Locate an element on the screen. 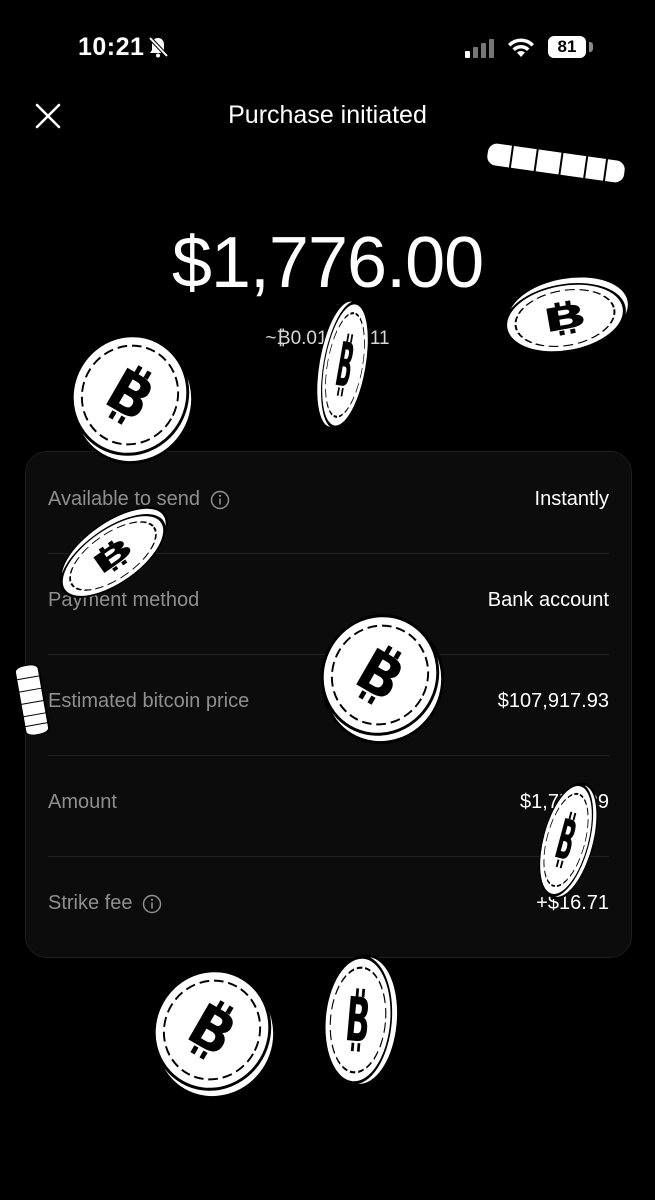 This screenshot has width=655, height=1200. detail-row-bitcoin-price: Estimated bitcoin price $107,917.93 is located at coordinates (328, 705).